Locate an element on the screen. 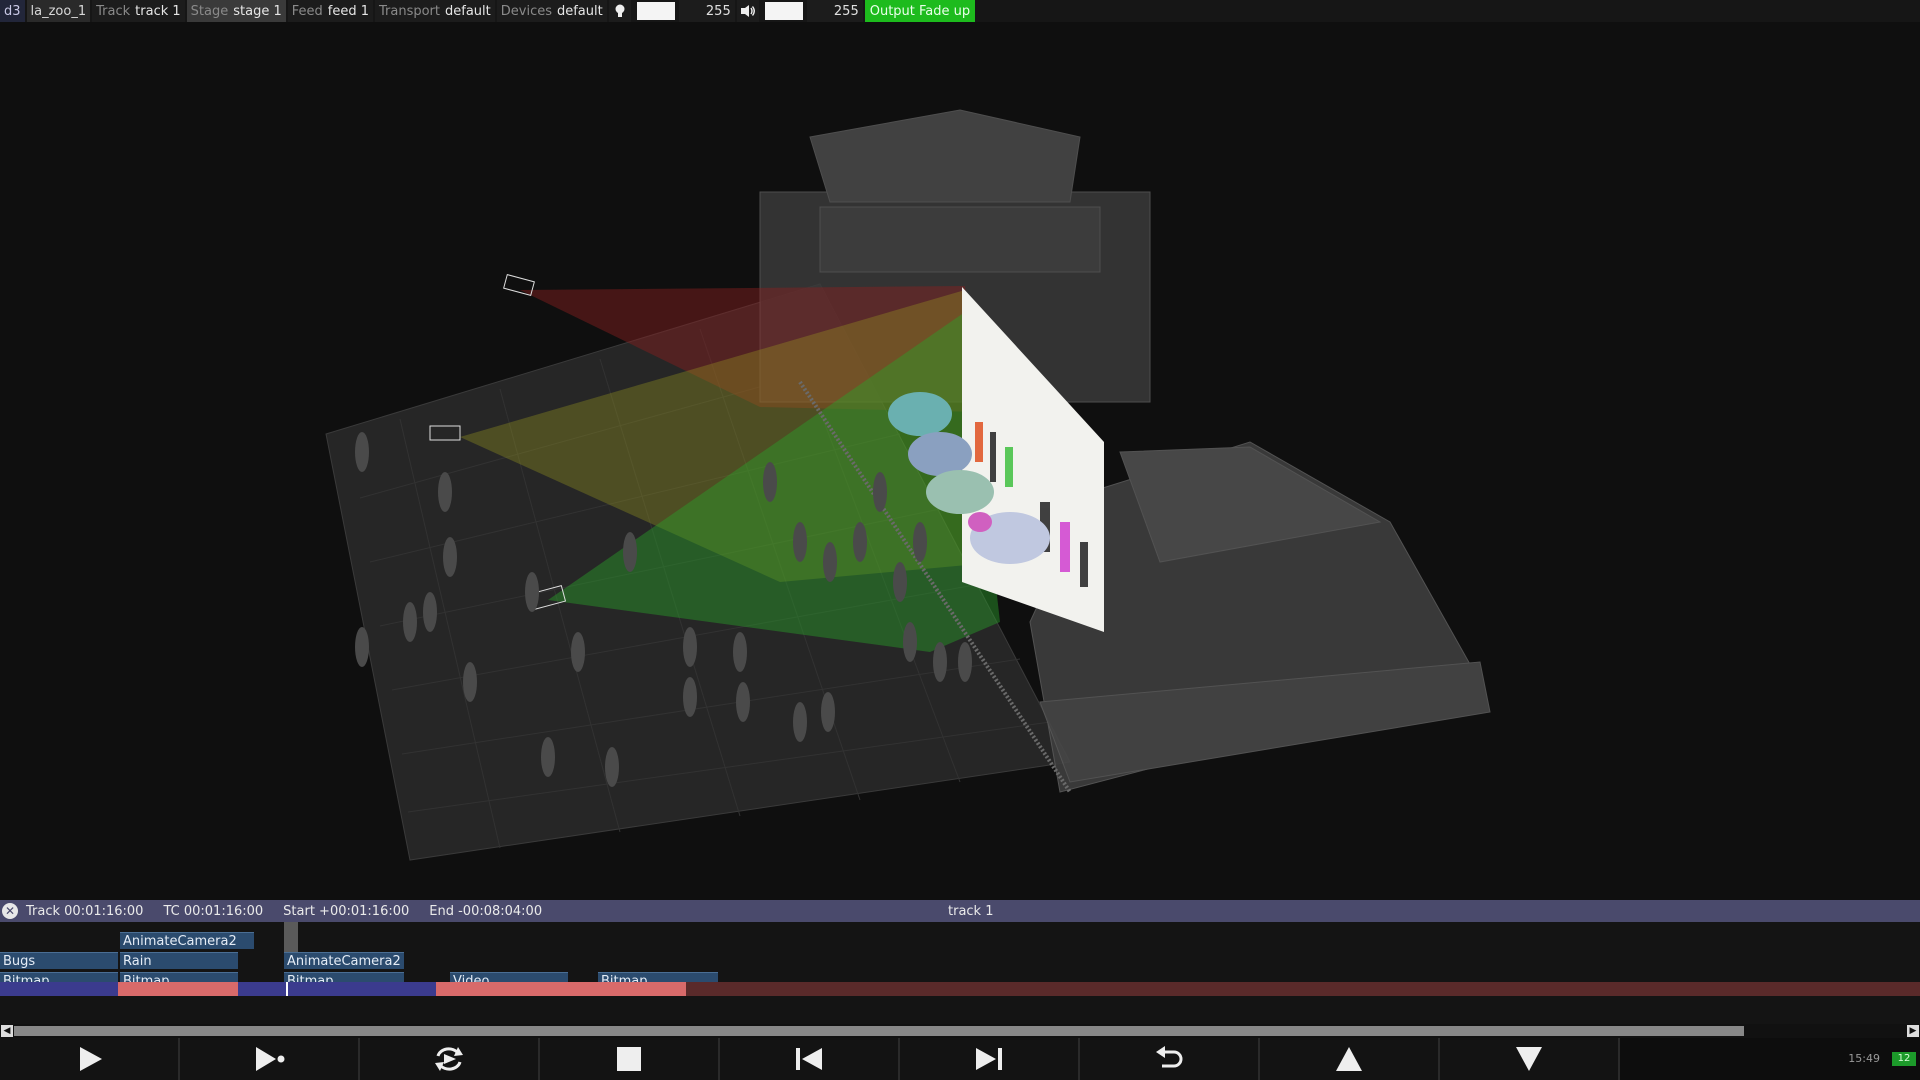 Image resolution: width=1920 pixels, height=1080 pixels. keyframe-strip is located at coordinates (960, 989).